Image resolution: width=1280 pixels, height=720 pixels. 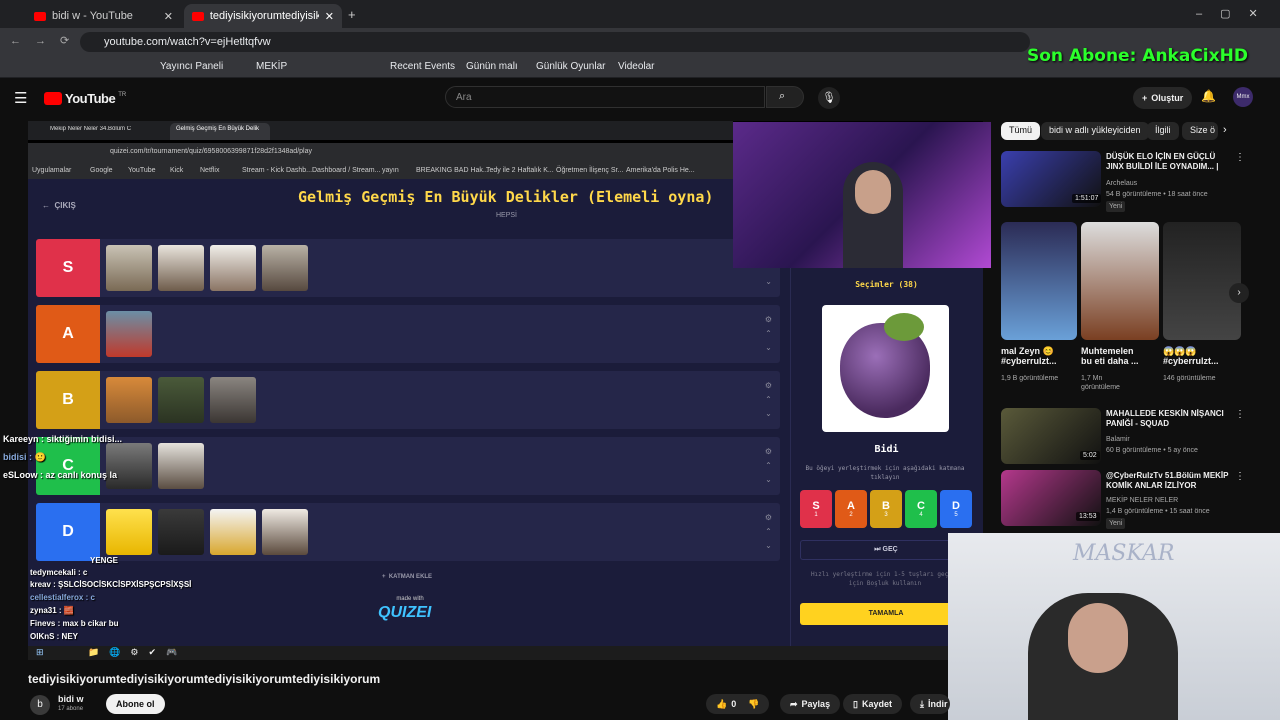 I want to click on notifications-bell-icon: 🔔, so click(x=1208, y=96).